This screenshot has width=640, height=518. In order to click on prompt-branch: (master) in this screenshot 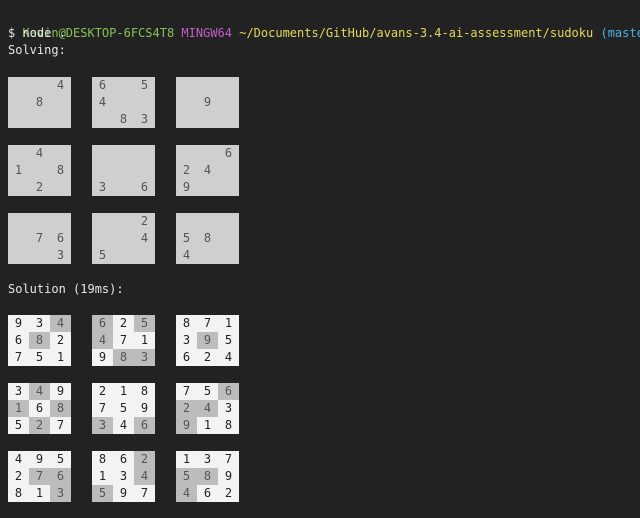, I will do `click(620, 33)`.